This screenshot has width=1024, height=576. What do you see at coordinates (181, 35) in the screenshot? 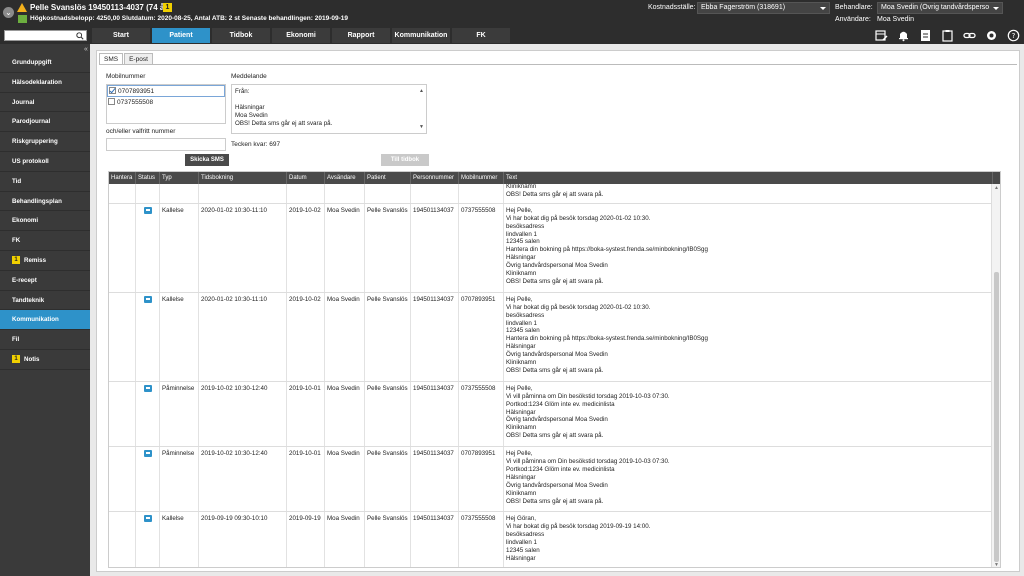
I see `tab-patient: Patient` at bounding box center [181, 35].